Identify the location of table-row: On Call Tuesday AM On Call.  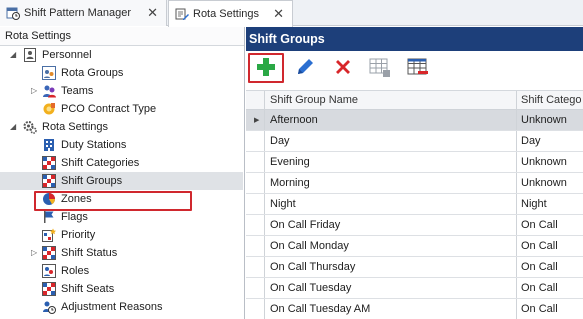
(414, 309).